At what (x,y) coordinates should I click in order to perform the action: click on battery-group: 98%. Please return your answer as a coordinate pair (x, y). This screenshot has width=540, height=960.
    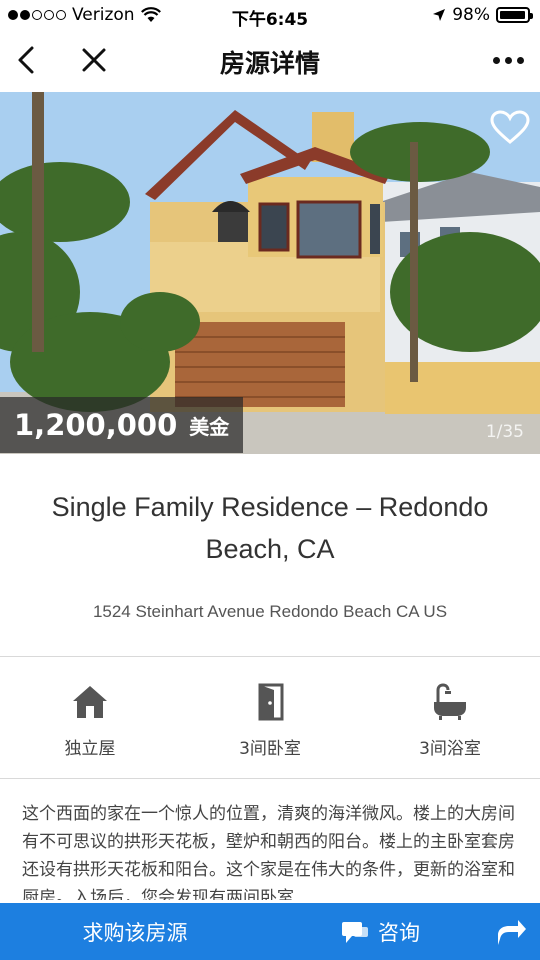
    Looking at the image, I should click on (482, 15).